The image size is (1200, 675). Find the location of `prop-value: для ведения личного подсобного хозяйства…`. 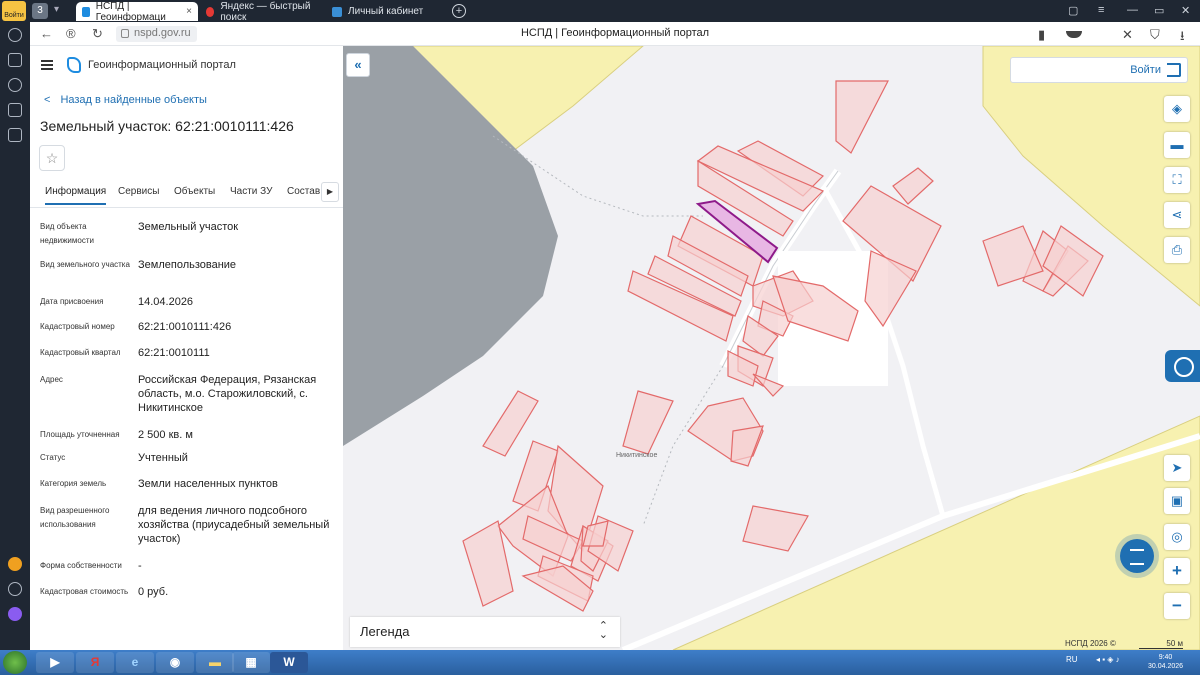

prop-value: для ведения личного подсобного хозяйства… is located at coordinates (234, 525).